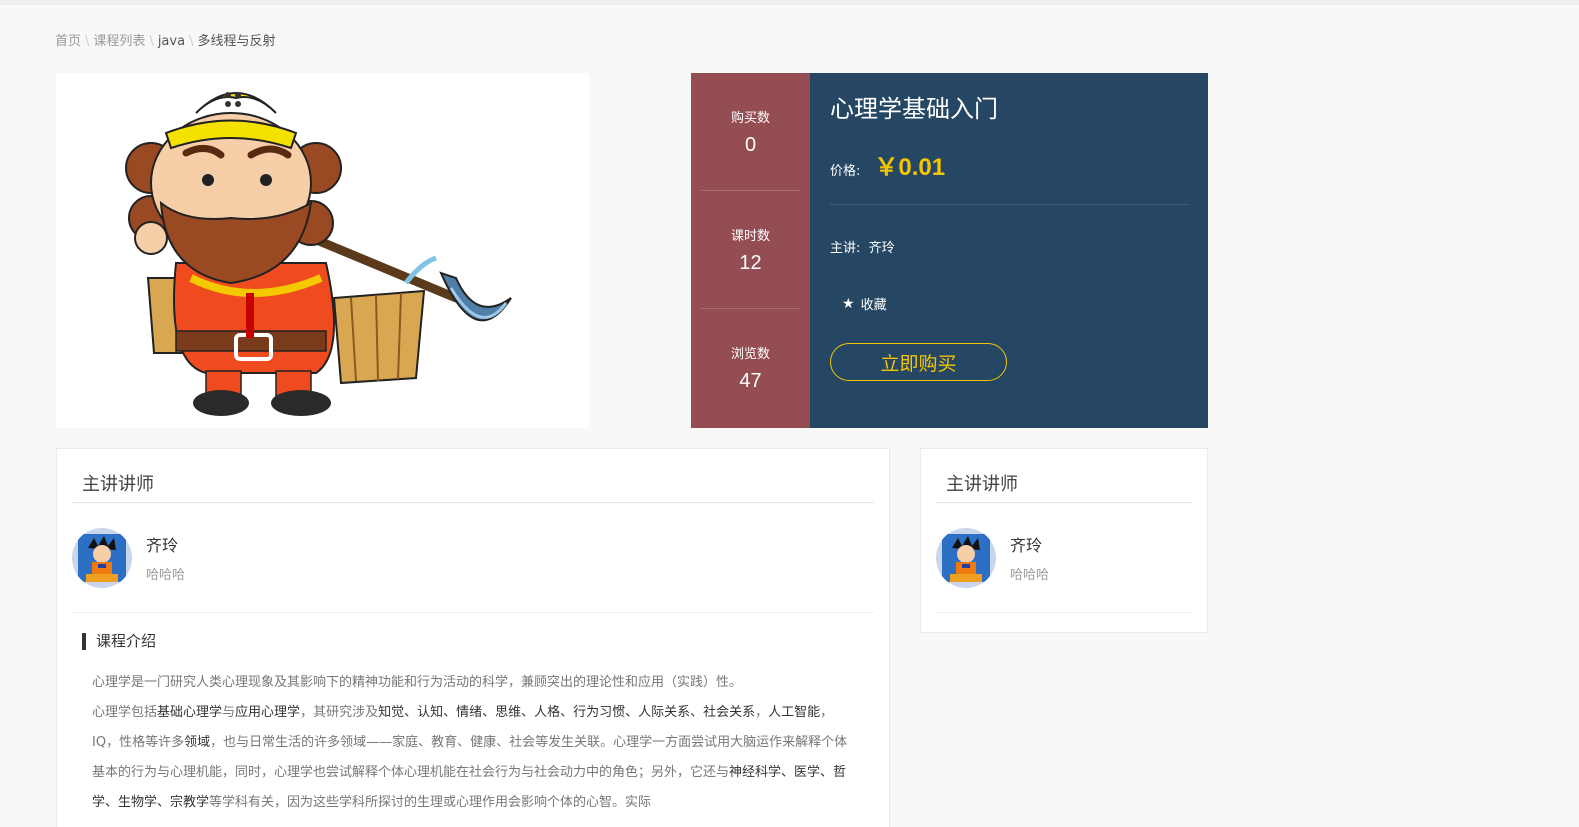 The image size is (1579, 827). I want to click on course-stats-panel: 购买数 0 课时数 12 浏览数 47, so click(750, 250).